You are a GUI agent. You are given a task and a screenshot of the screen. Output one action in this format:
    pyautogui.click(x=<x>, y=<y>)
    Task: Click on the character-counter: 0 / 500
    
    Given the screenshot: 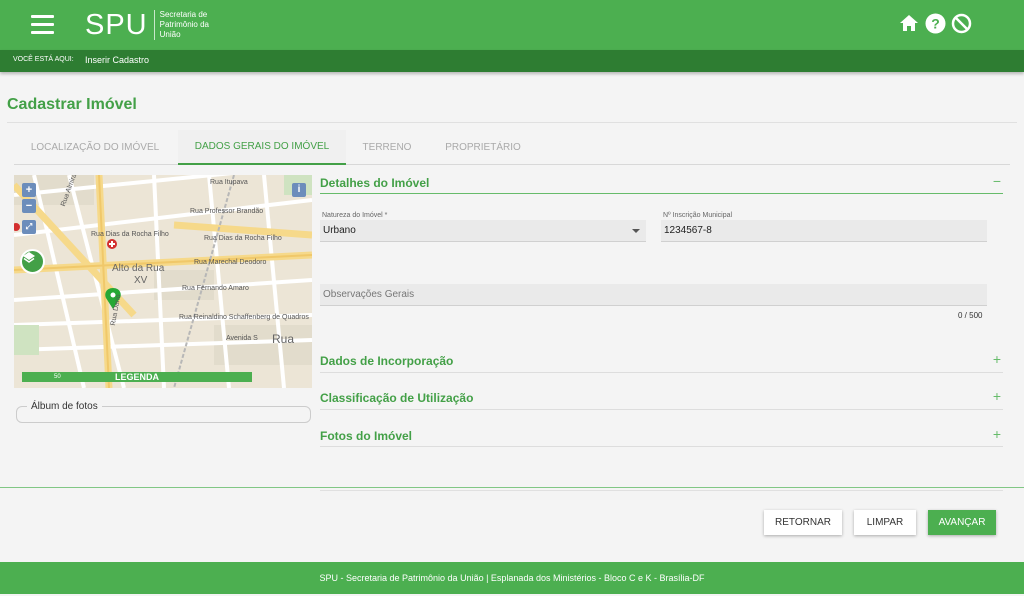 What is the action you would take?
    pyautogui.click(x=970, y=315)
    